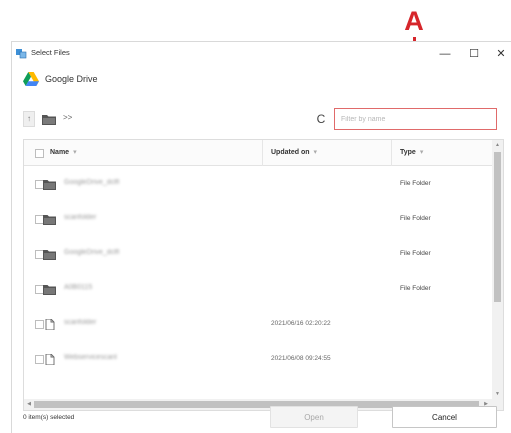 The height and width of the screenshot is (433, 511). I want to click on cancel-button: Cancel, so click(444, 417).